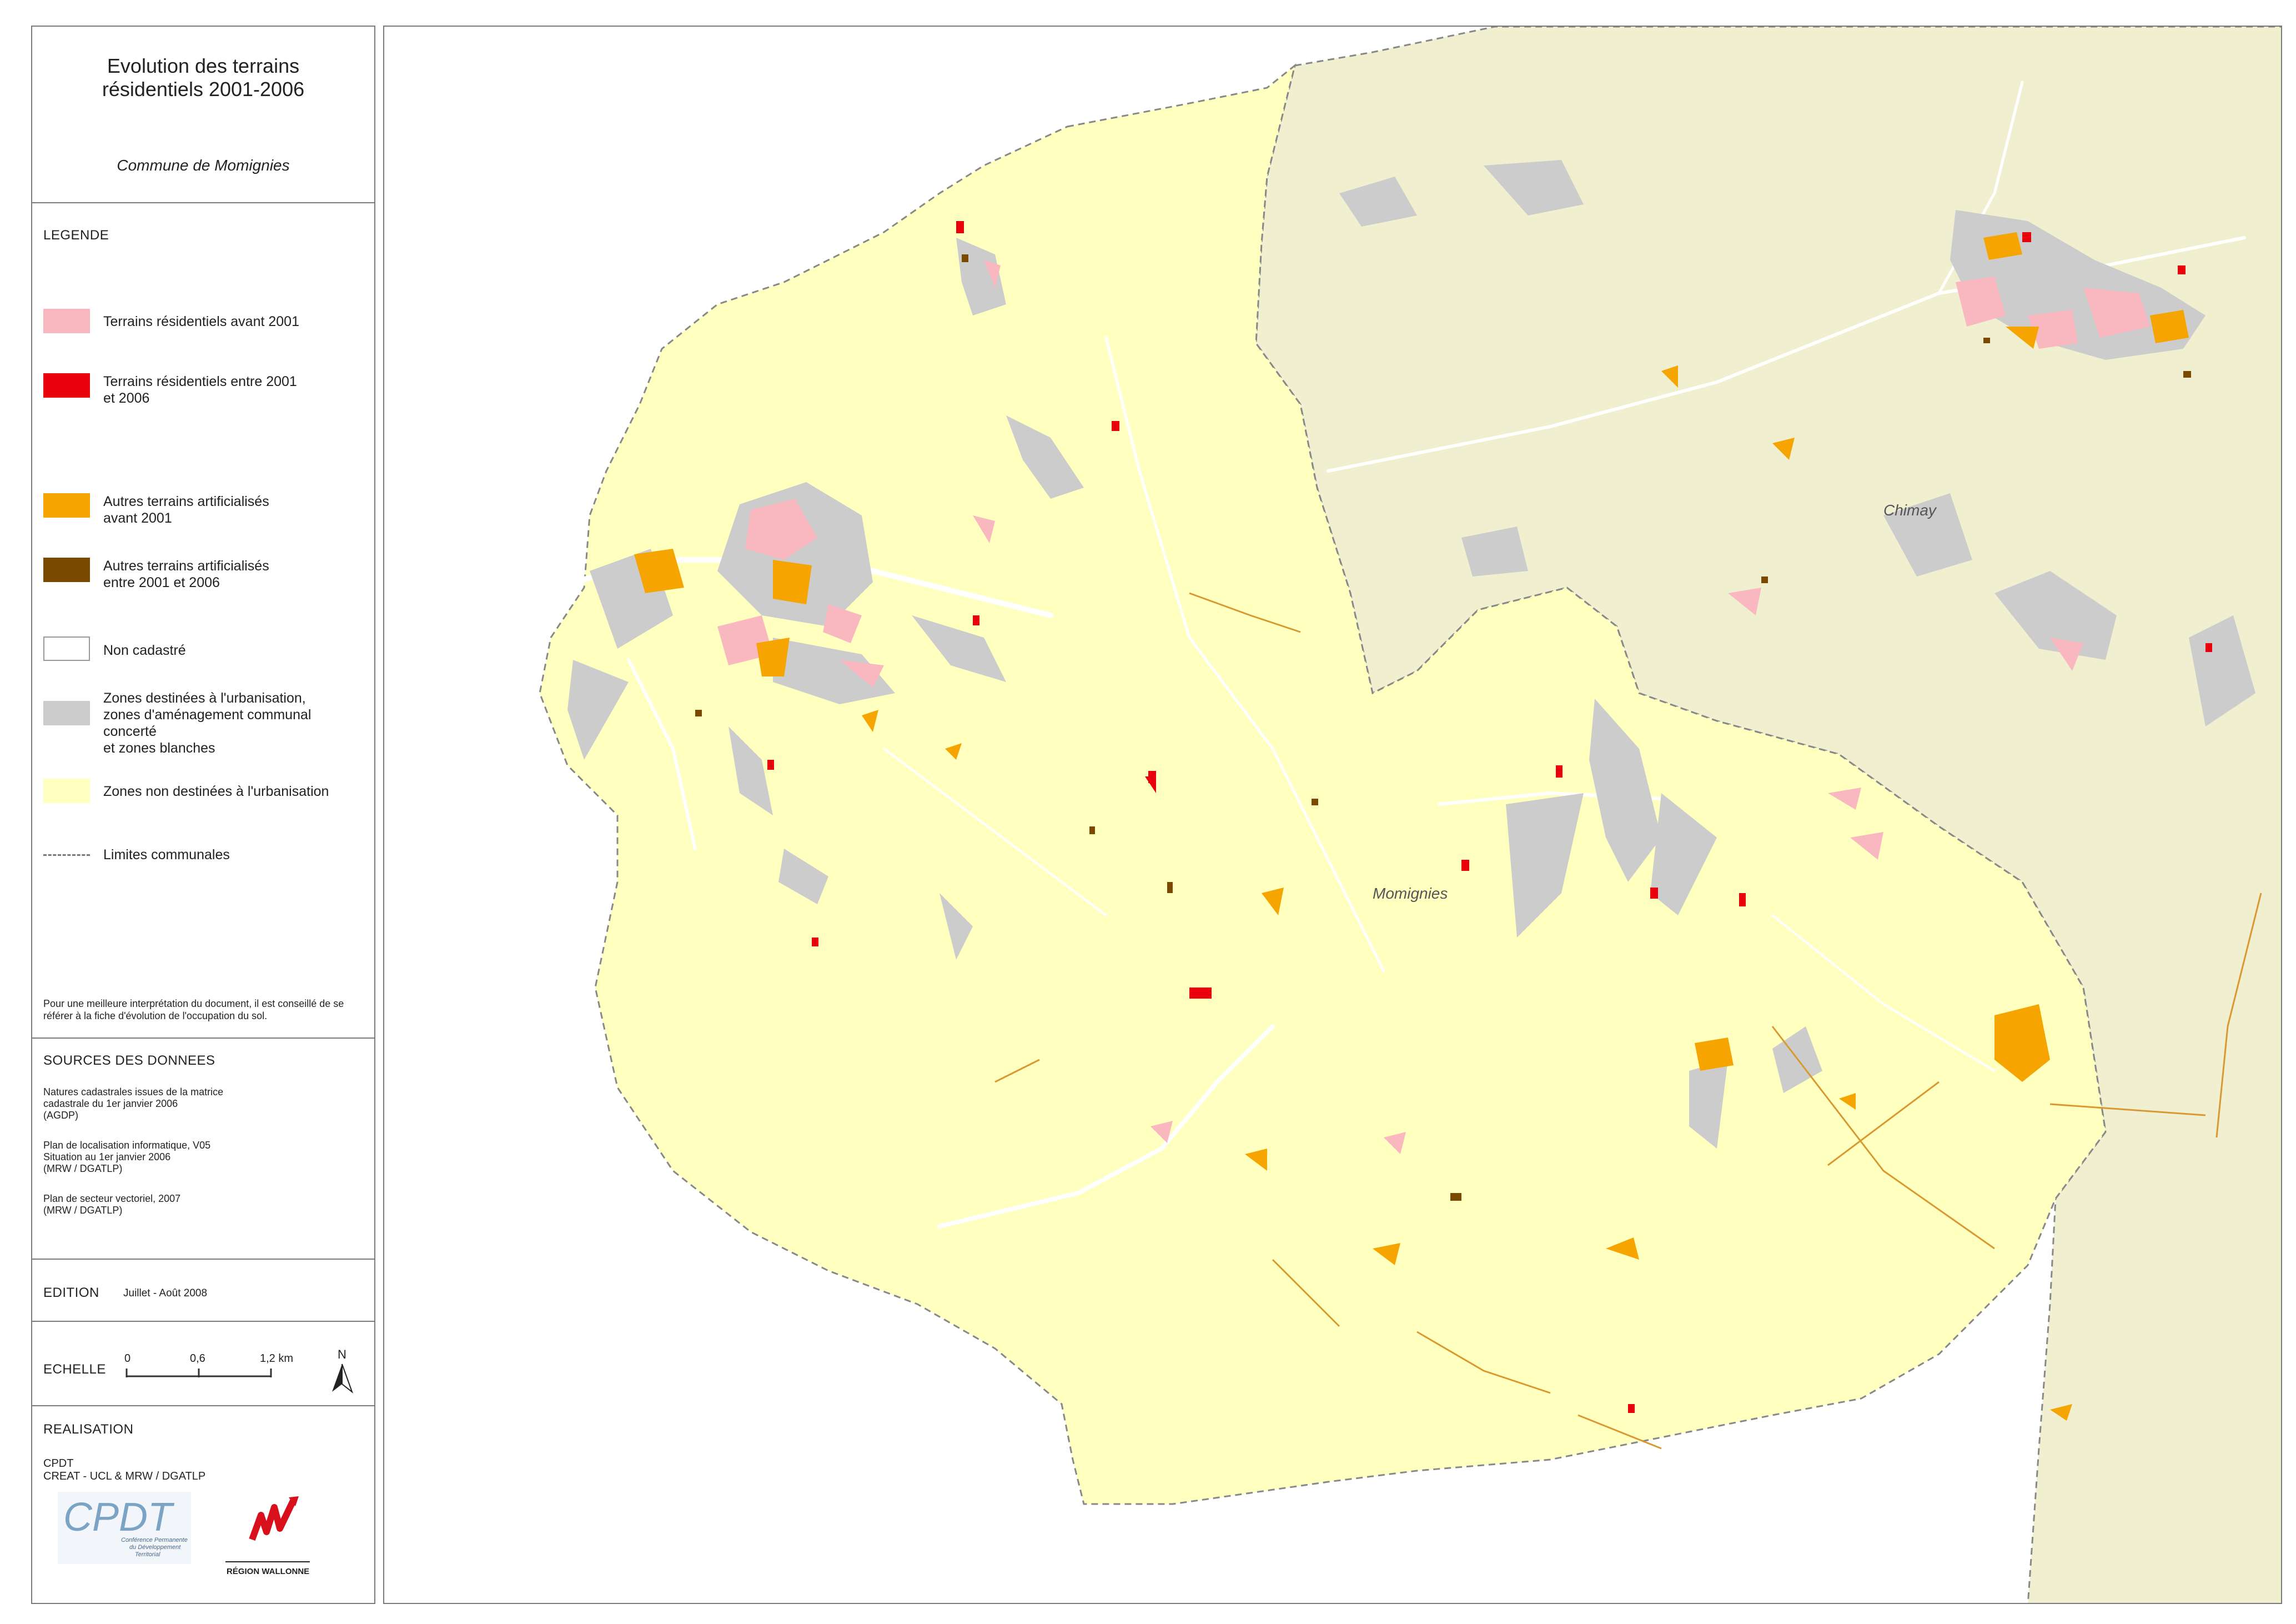 This screenshot has height=1624, width=2296. What do you see at coordinates (276, 1358) in the screenshot?
I see `scale-tick-2: 1,2 km` at bounding box center [276, 1358].